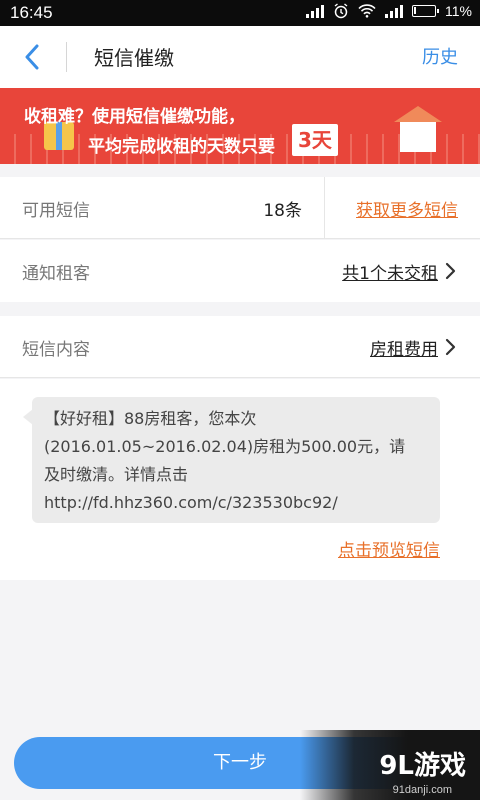 Image resolution: width=480 pixels, height=800 pixels. I want to click on get-more-sms-link: 获取更多短信, so click(407, 208).